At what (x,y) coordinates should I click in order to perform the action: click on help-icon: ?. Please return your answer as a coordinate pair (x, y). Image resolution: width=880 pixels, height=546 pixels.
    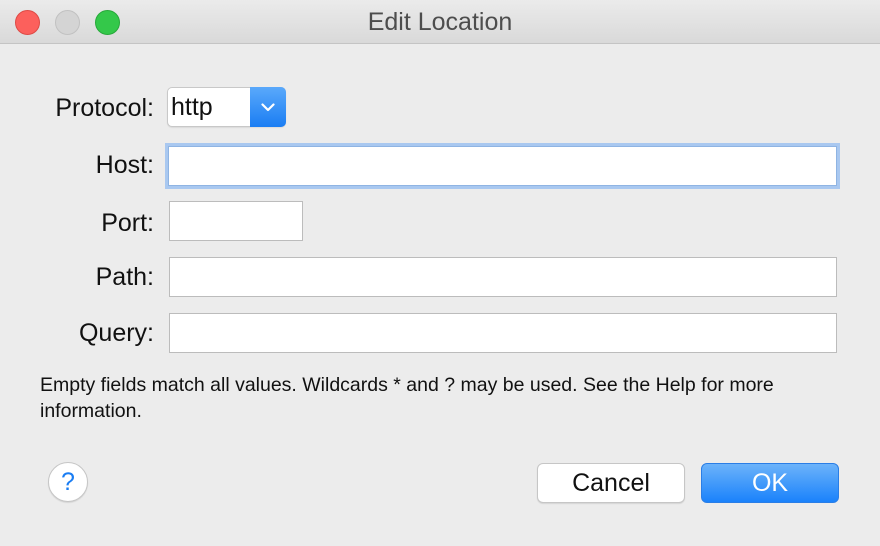
    Looking at the image, I should click on (68, 482).